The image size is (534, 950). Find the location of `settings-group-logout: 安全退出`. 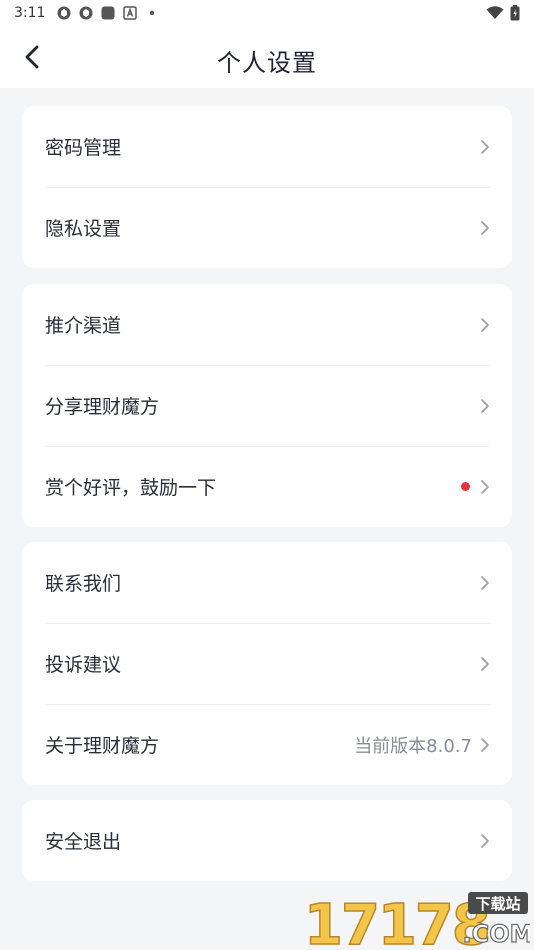

settings-group-logout: 安全退出 is located at coordinates (267, 840).